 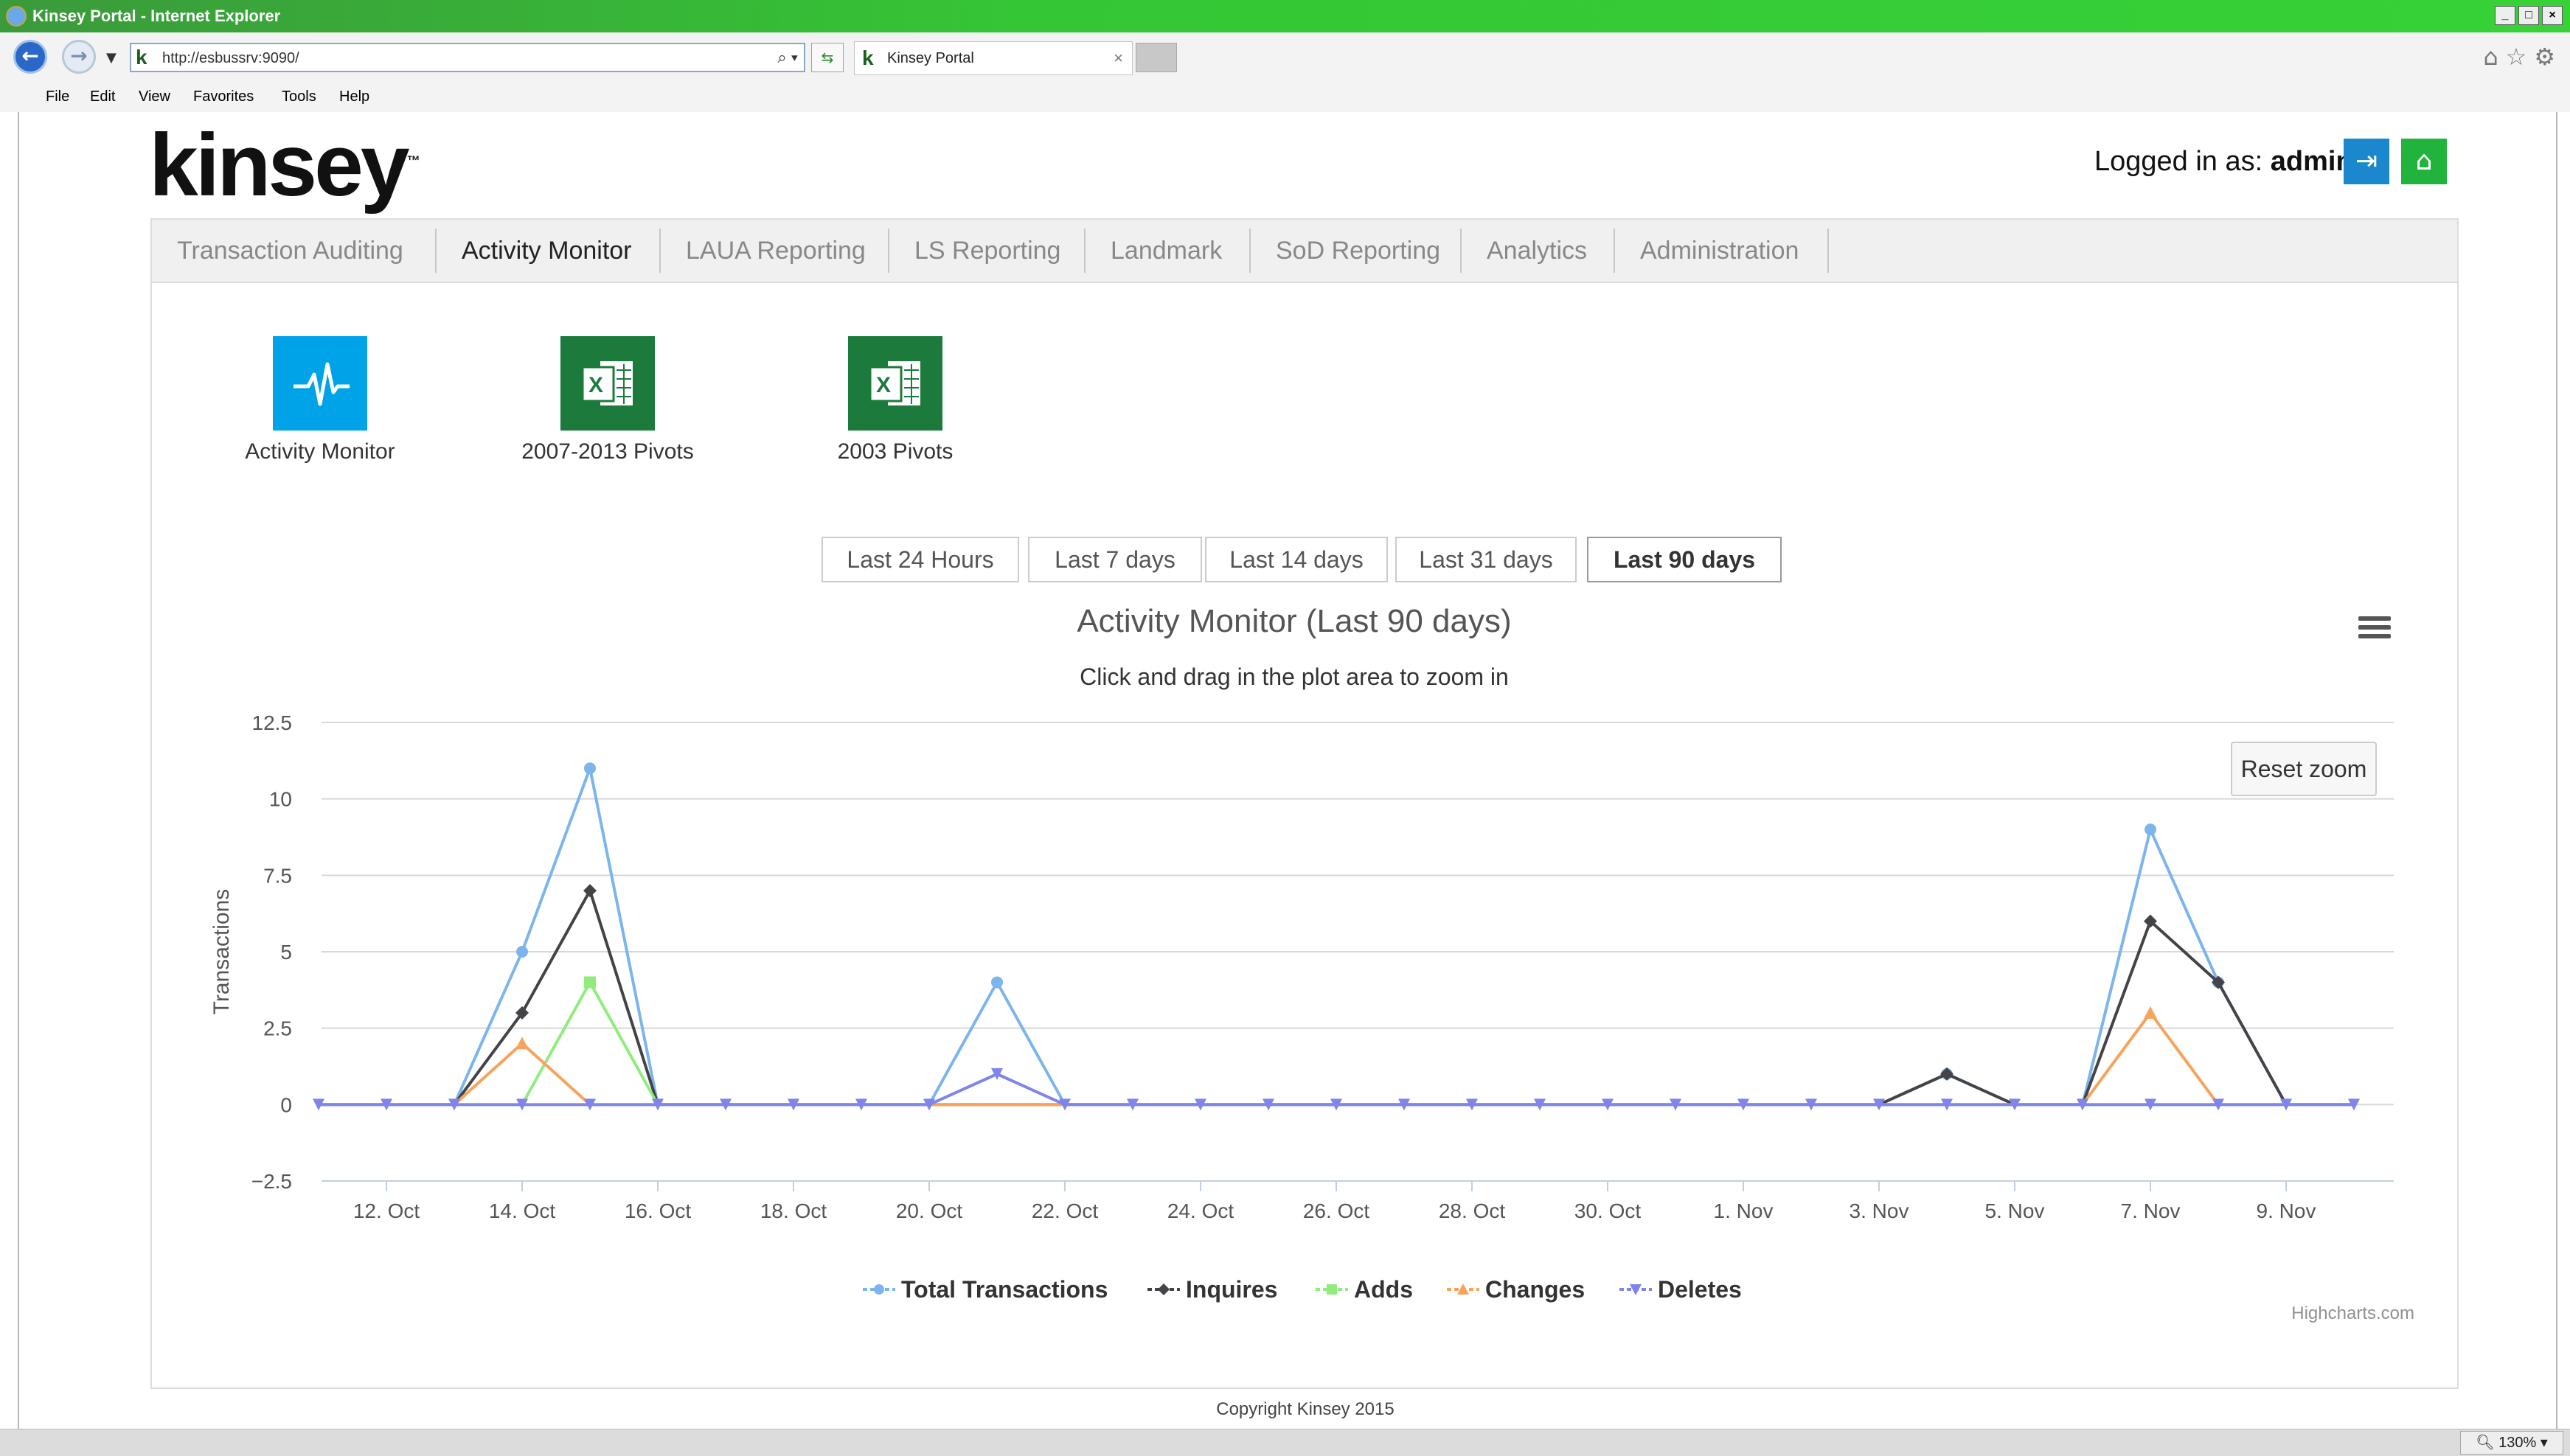 What do you see at coordinates (2178, 161) in the screenshot?
I see `logged-in-label: Logged in as:` at bounding box center [2178, 161].